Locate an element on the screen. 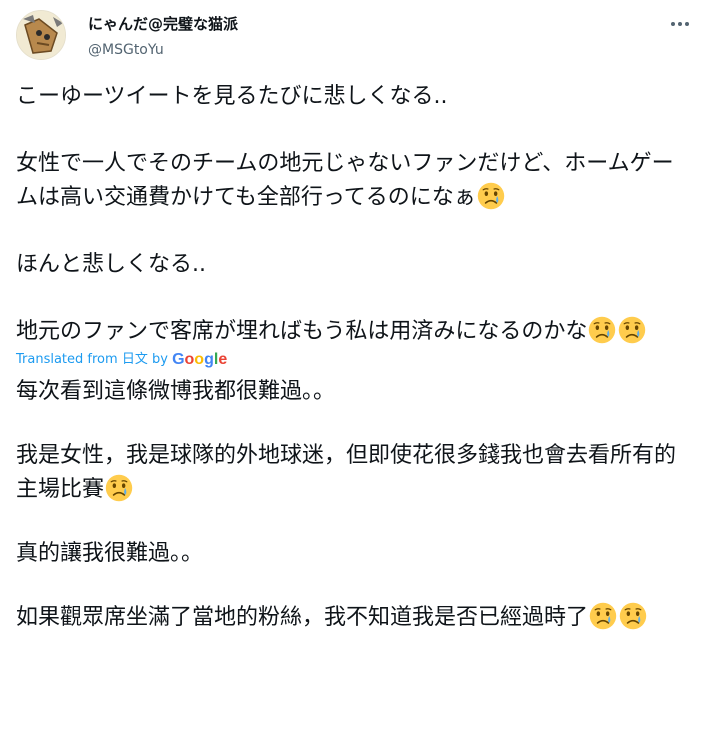 This screenshot has width=709, height=755. translated-from-label: Translated from is located at coordinates (67, 359).